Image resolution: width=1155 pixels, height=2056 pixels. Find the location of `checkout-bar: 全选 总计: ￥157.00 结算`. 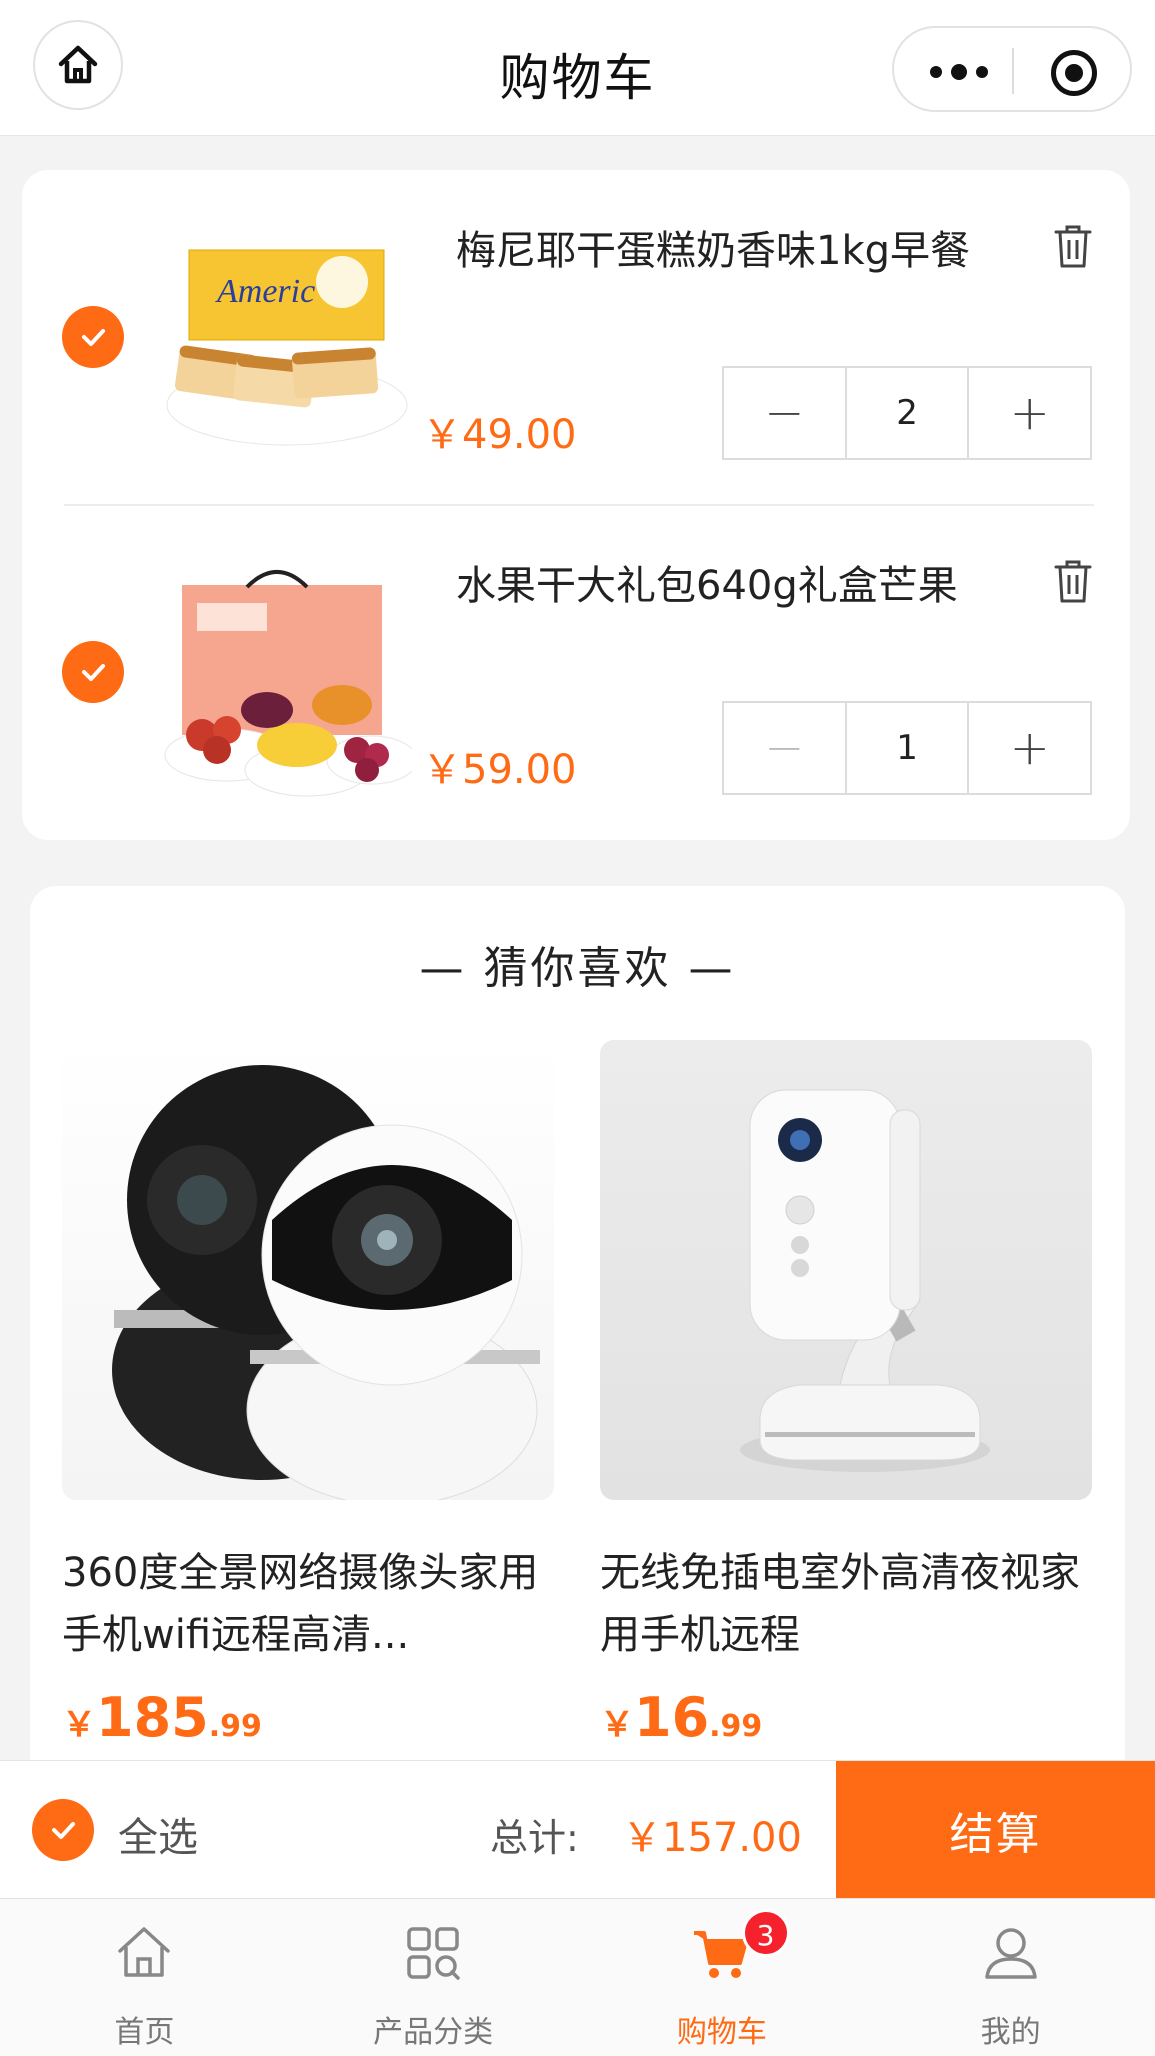

checkout-bar: 全选 总计: ￥157.00 结算 is located at coordinates (577, 1829).